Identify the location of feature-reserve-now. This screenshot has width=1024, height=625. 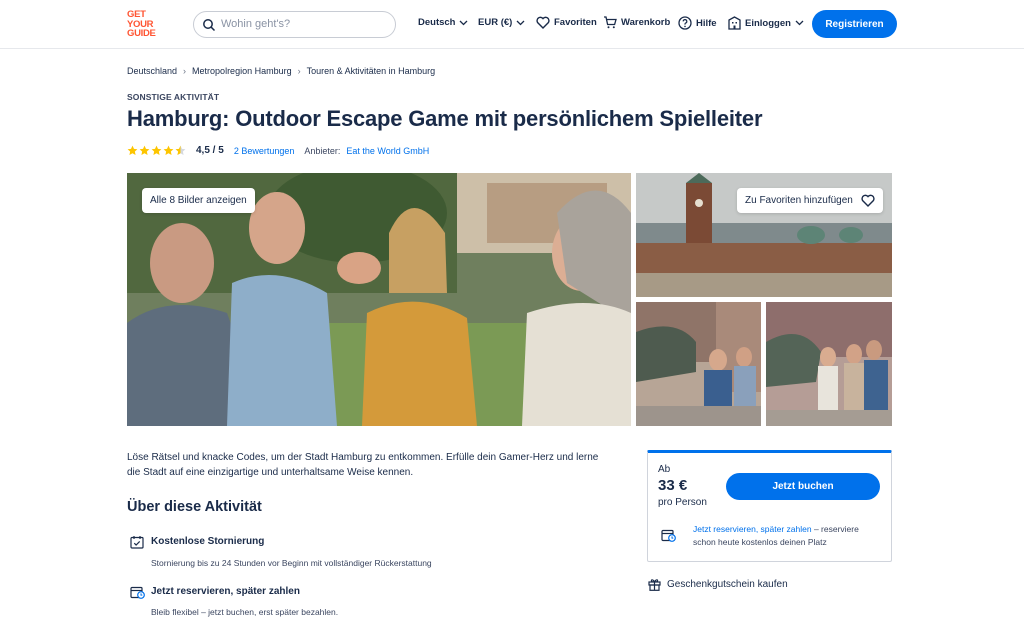
(137, 594).